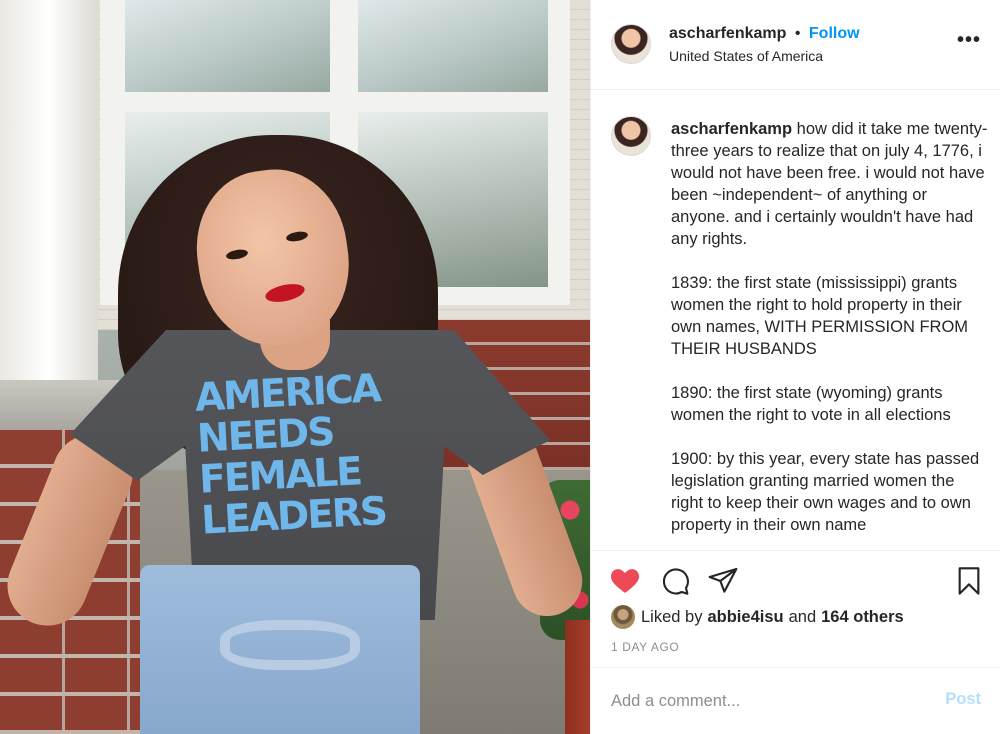 This screenshot has height=734, width=1000. What do you see at coordinates (727, 33) in the screenshot?
I see `author-username: ascharfenkamp` at bounding box center [727, 33].